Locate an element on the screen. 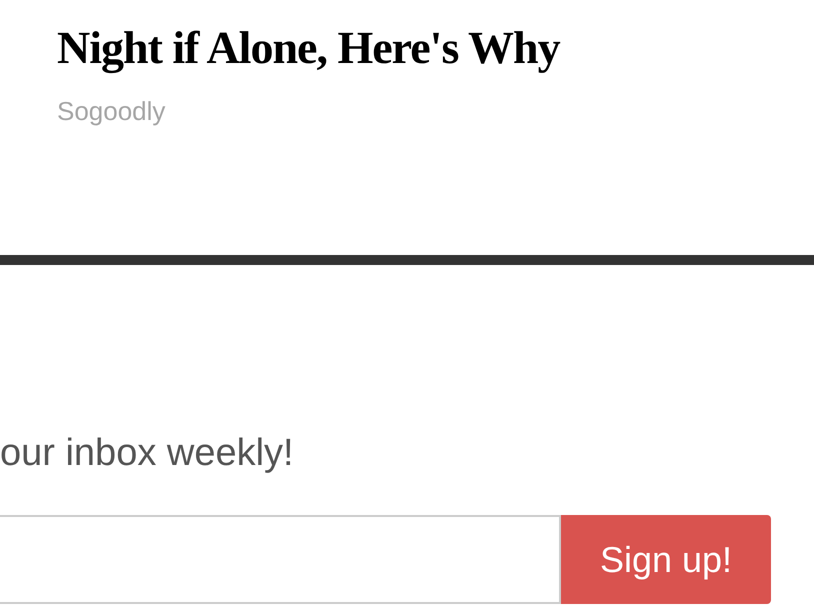 The height and width of the screenshot is (614, 814). email-field is located at coordinates (280, 559).